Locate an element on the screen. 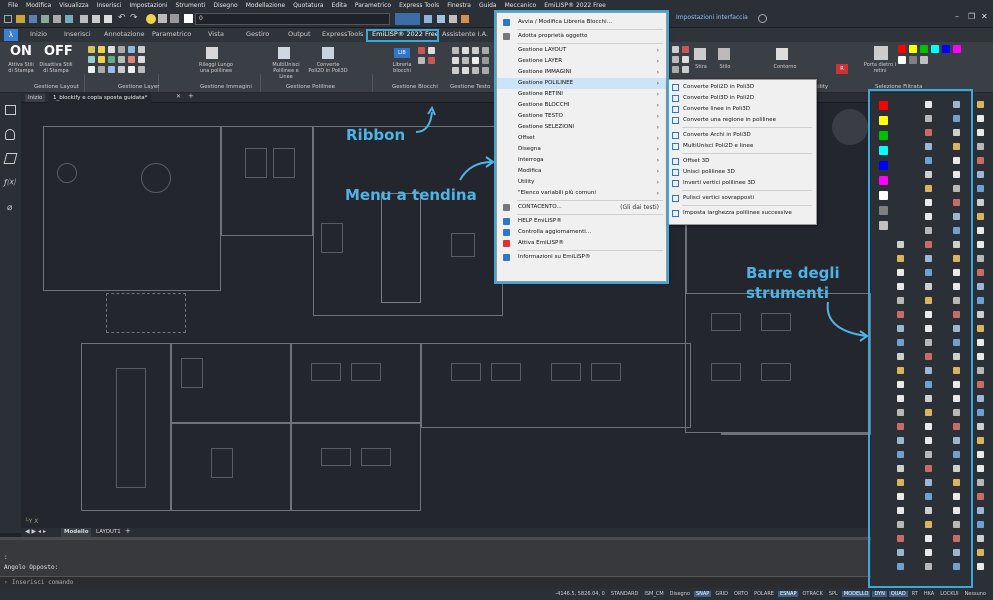  menubar-item: Meccanico is located at coordinates (521, 5).